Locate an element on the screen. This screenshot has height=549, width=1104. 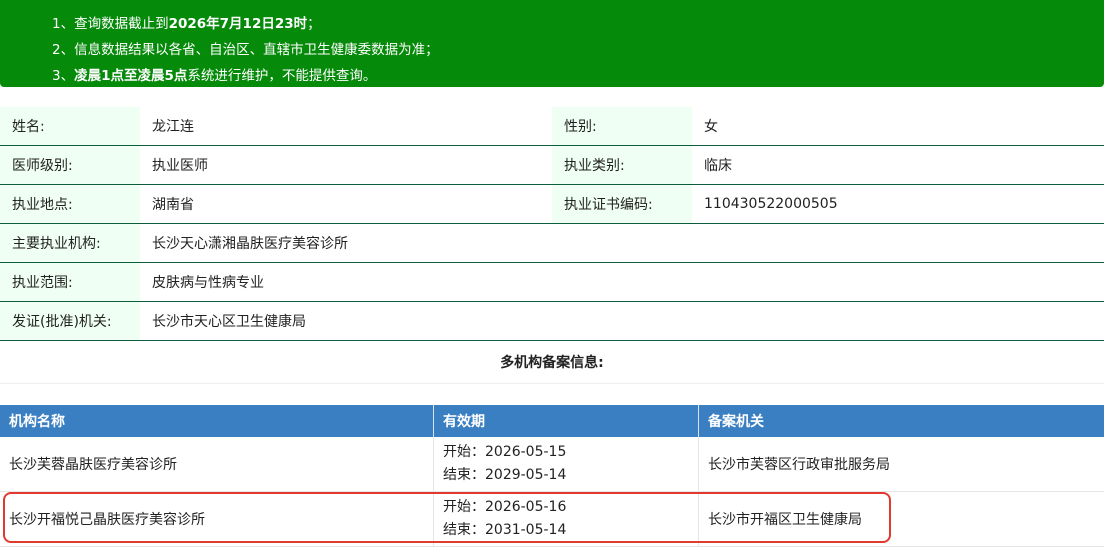
notice-line-3-num: 3、 is located at coordinates (63, 76).